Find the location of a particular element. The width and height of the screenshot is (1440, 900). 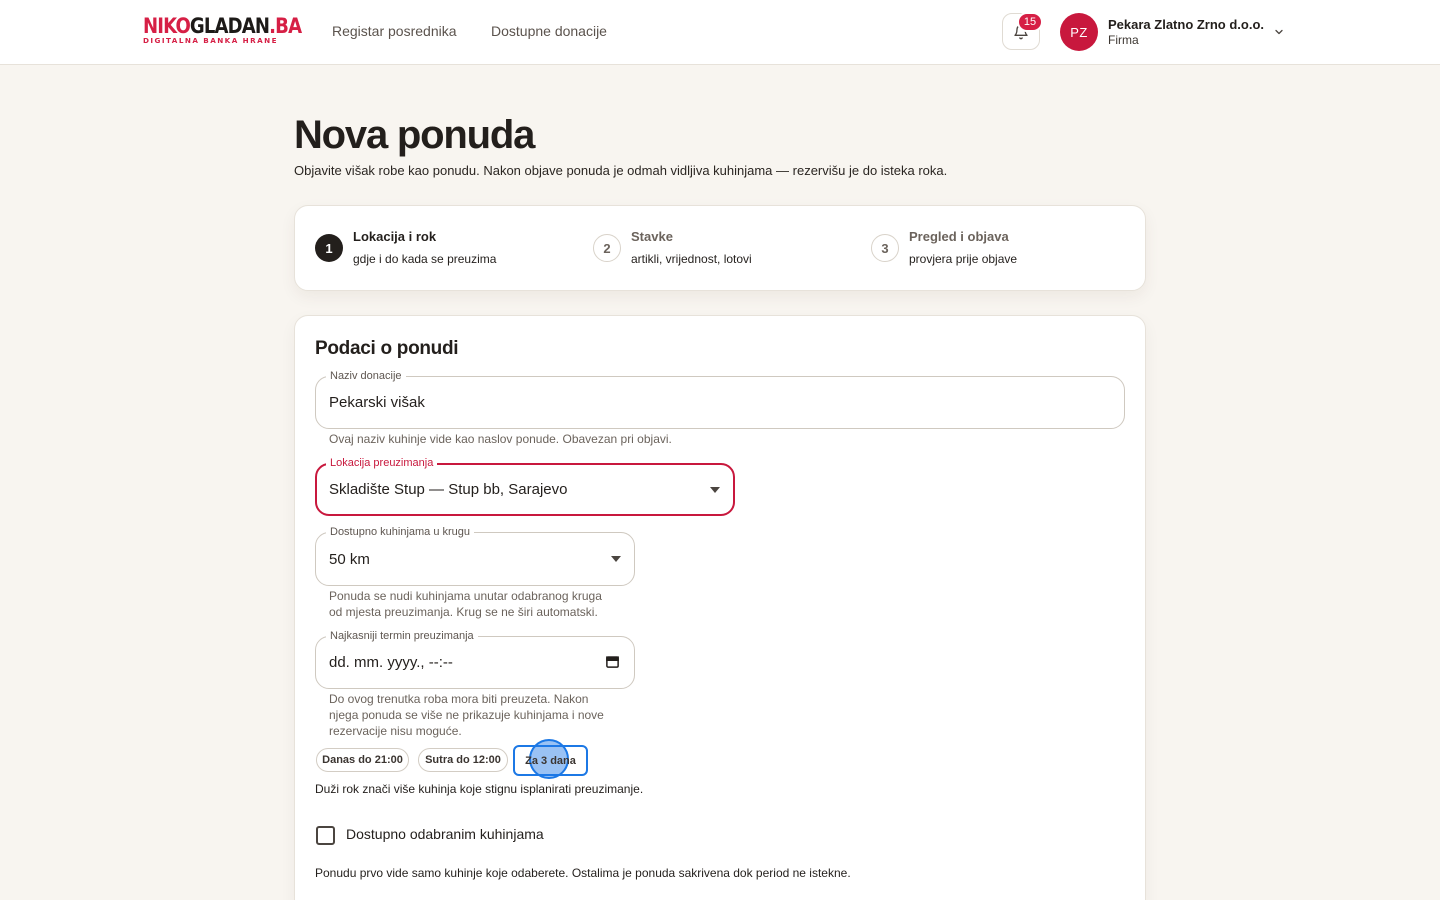

step-title: Stavke is located at coordinates (652, 236).